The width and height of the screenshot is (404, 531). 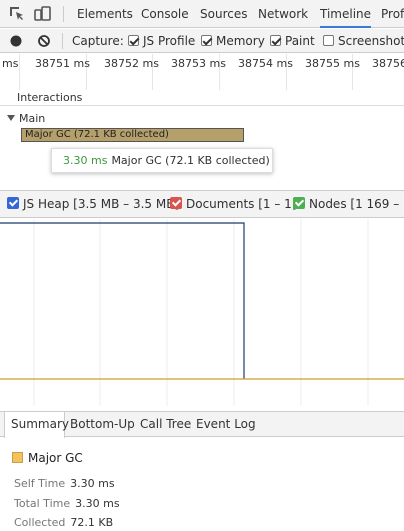 I want to click on toolbar-separator, so click(x=63, y=14).